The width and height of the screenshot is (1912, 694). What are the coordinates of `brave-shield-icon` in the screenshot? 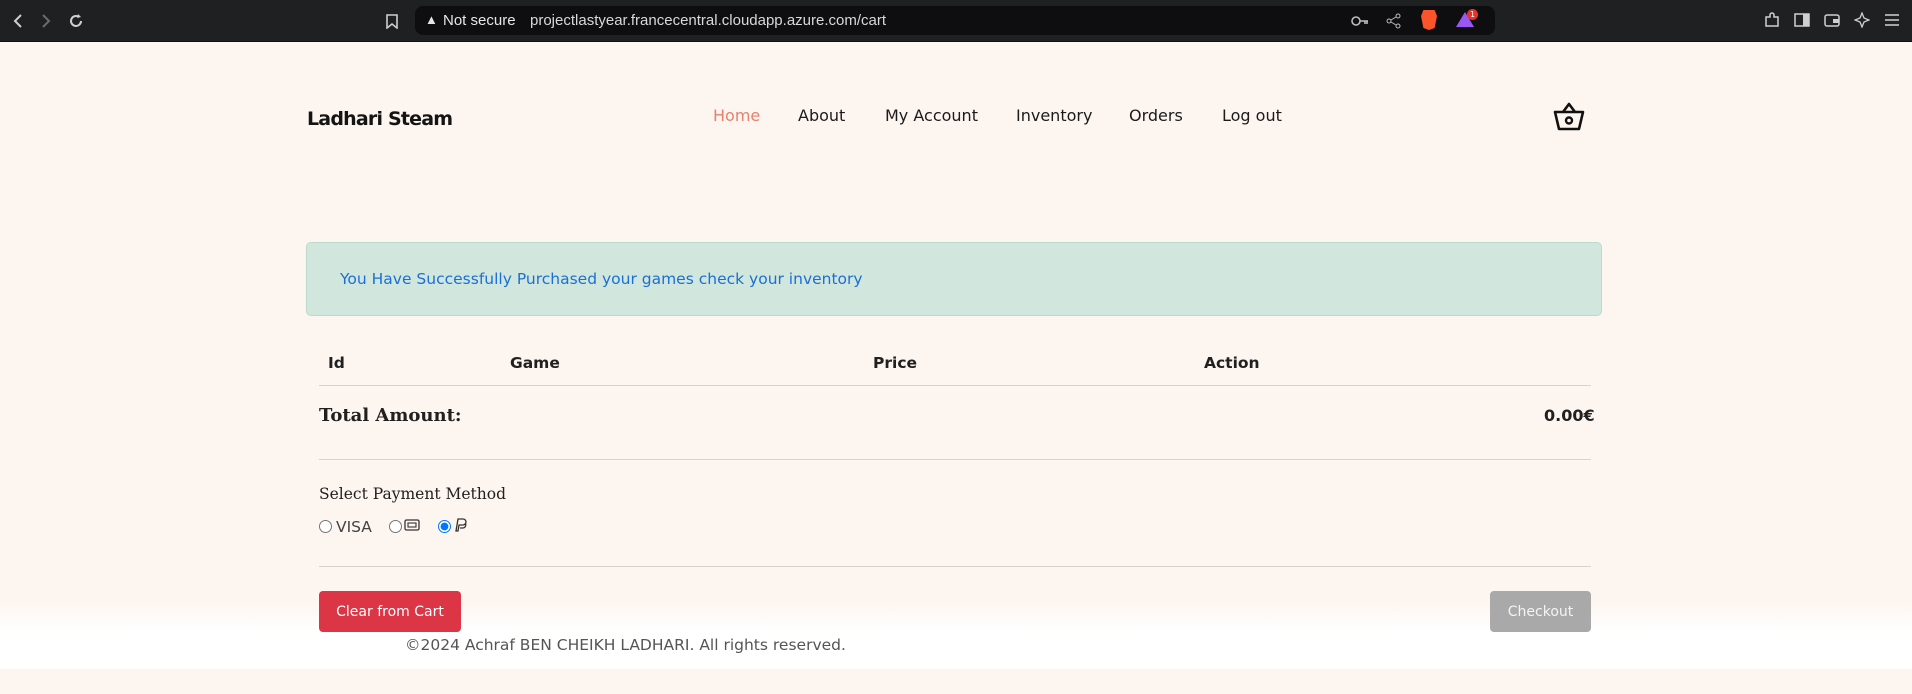 It's located at (1429, 20).